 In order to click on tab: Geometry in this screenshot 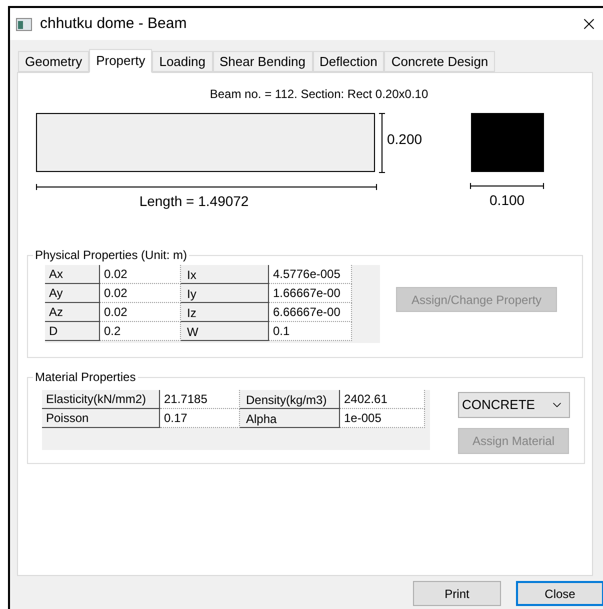, I will do `click(54, 61)`.